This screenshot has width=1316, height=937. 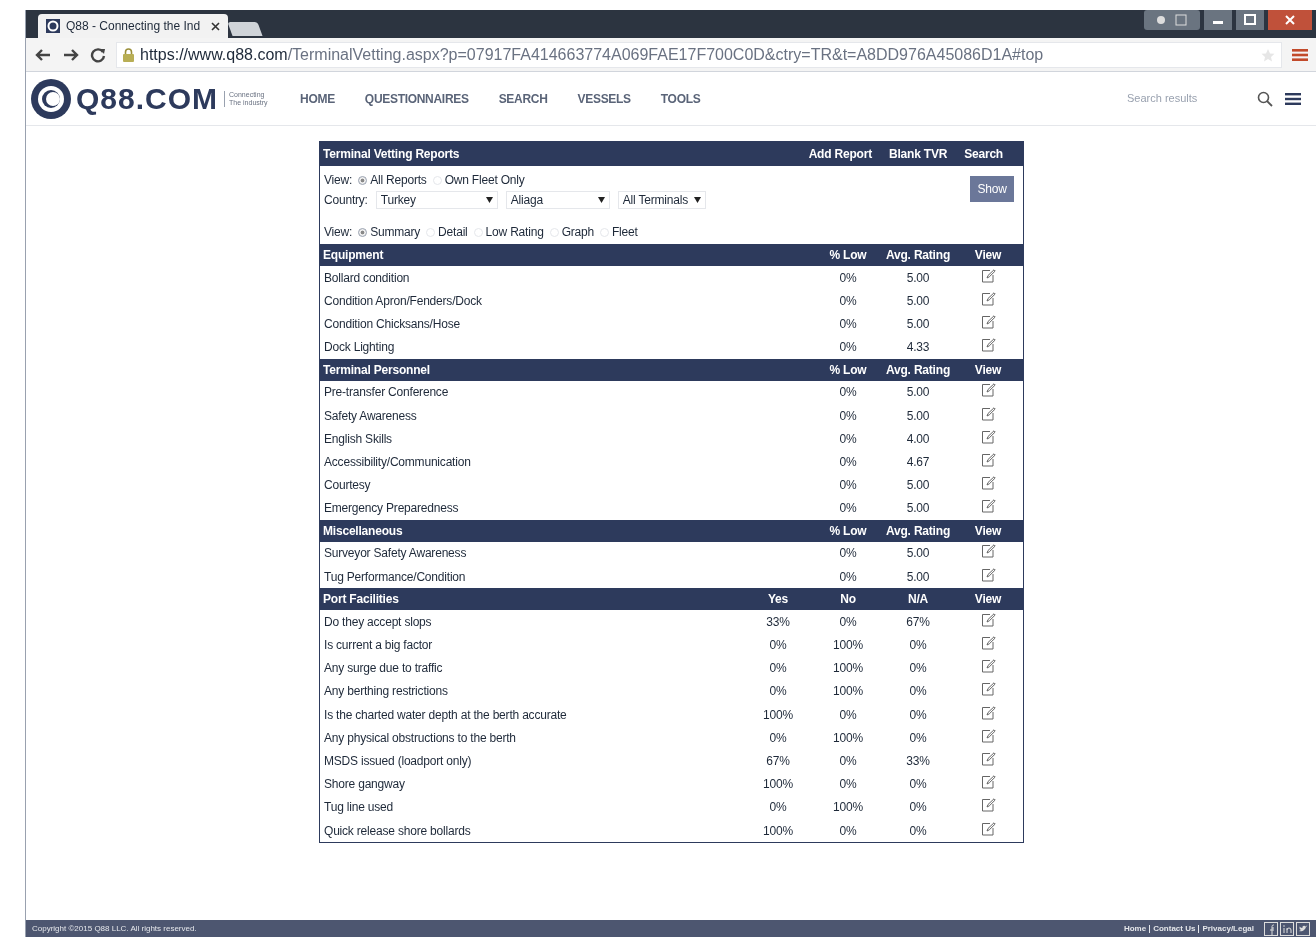 What do you see at coordinates (848, 600) in the screenshot?
I see `column-header: No` at bounding box center [848, 600].